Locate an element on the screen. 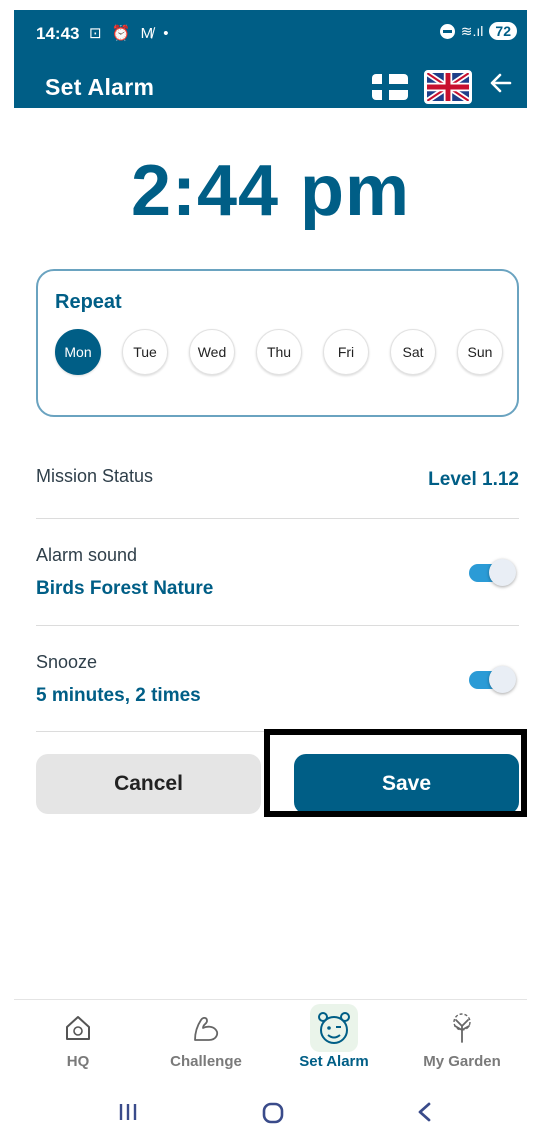 The height and width of the screenshot is (1145, 541). repeat-card: Repeat Mon Tue Wed Thu Fri Sat Sun is located at coordinates (277, 343).